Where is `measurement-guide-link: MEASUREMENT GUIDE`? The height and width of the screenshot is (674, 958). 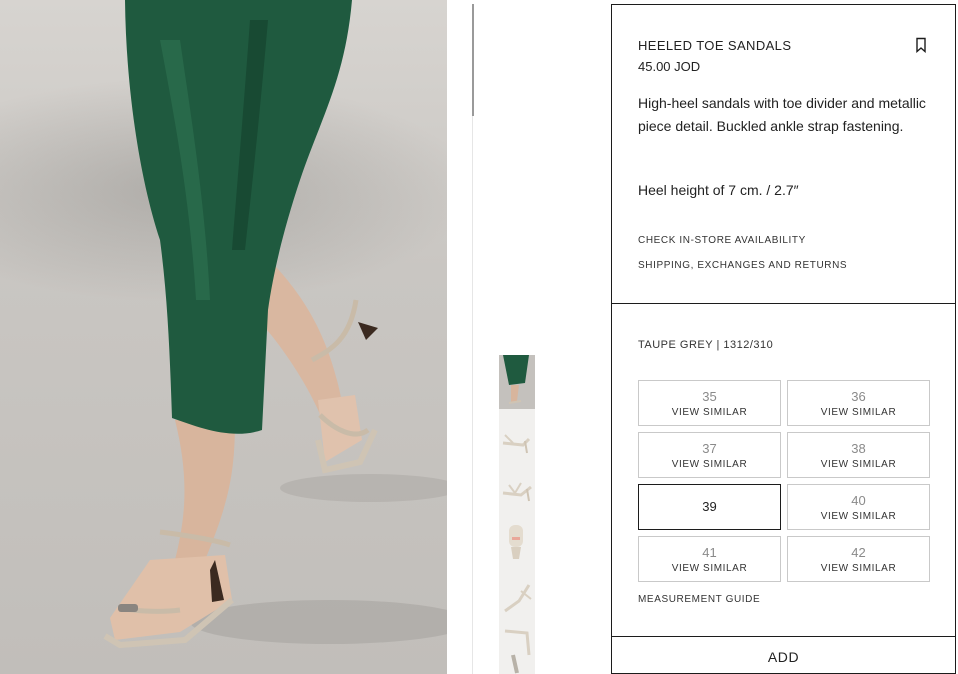 measurement-guide-link: MEASUREMENT GUIDE is located at coordinates (699, 599).